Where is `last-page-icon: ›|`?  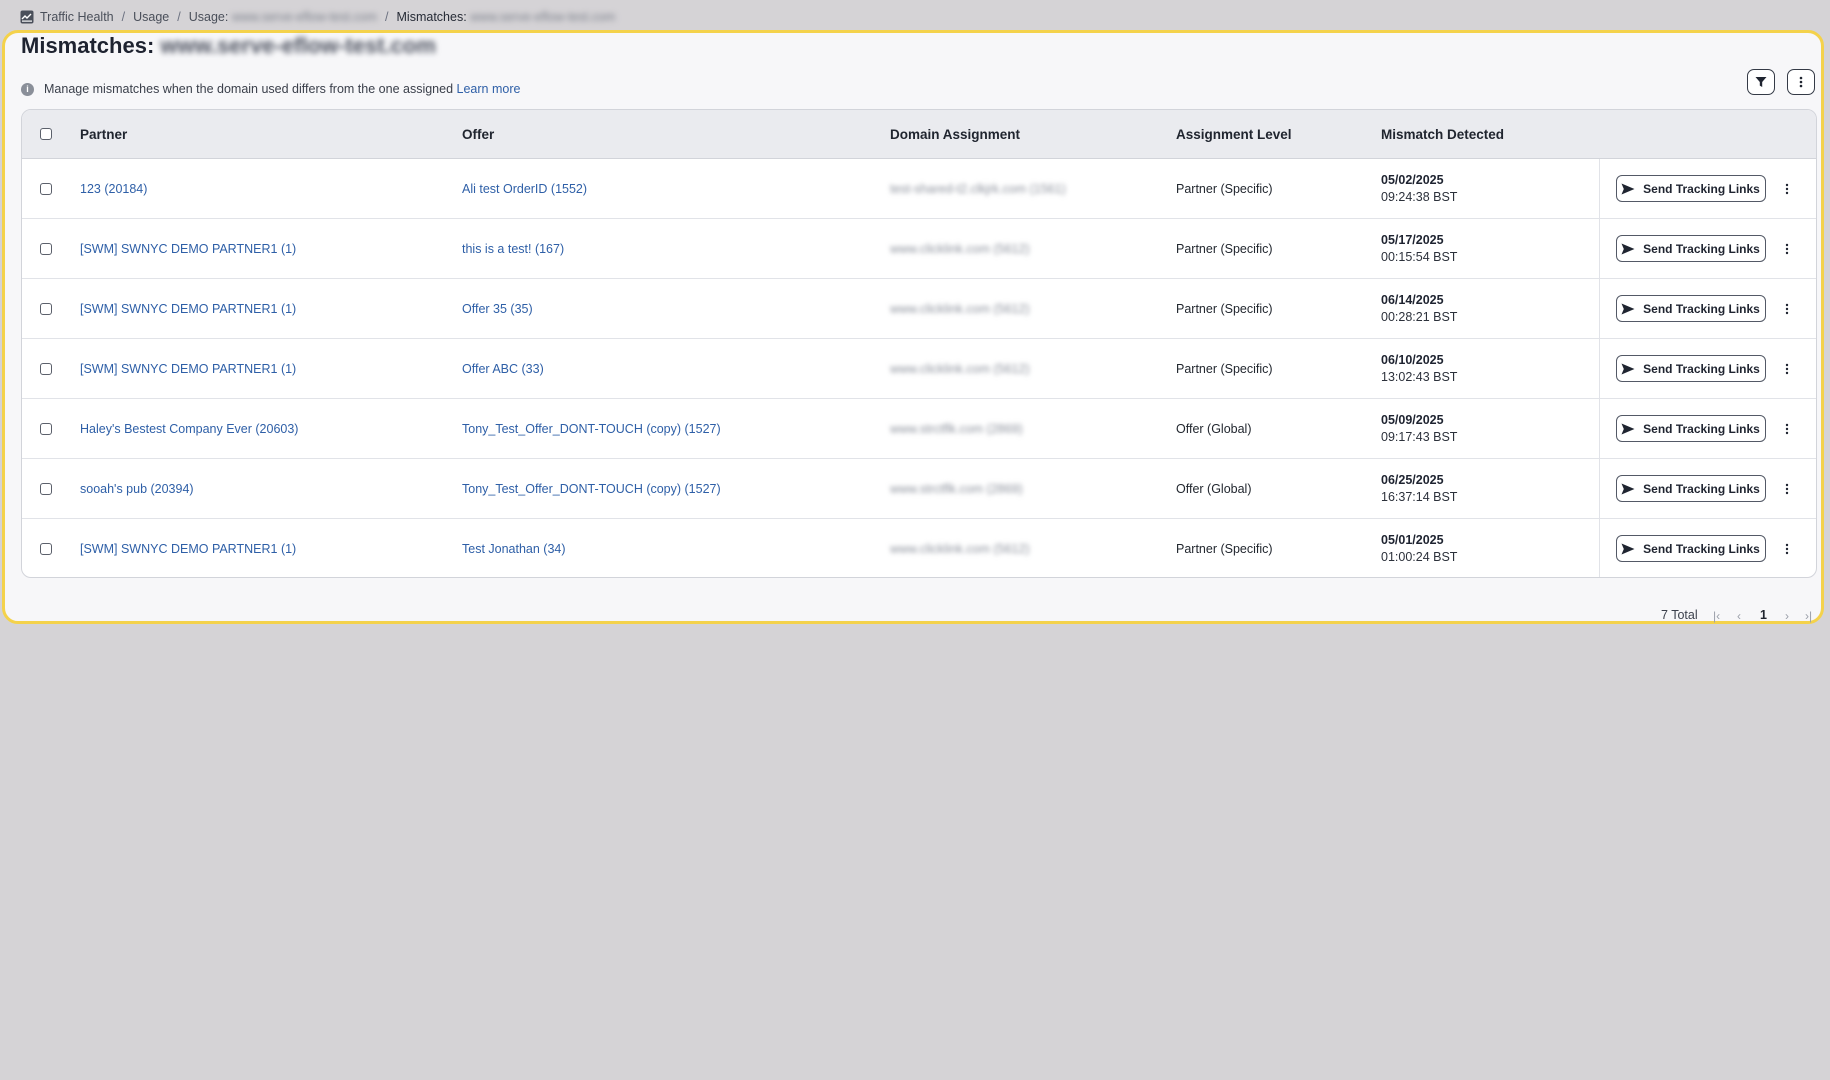 last-page-icon: ›| is located at coordinates (1808, 616).